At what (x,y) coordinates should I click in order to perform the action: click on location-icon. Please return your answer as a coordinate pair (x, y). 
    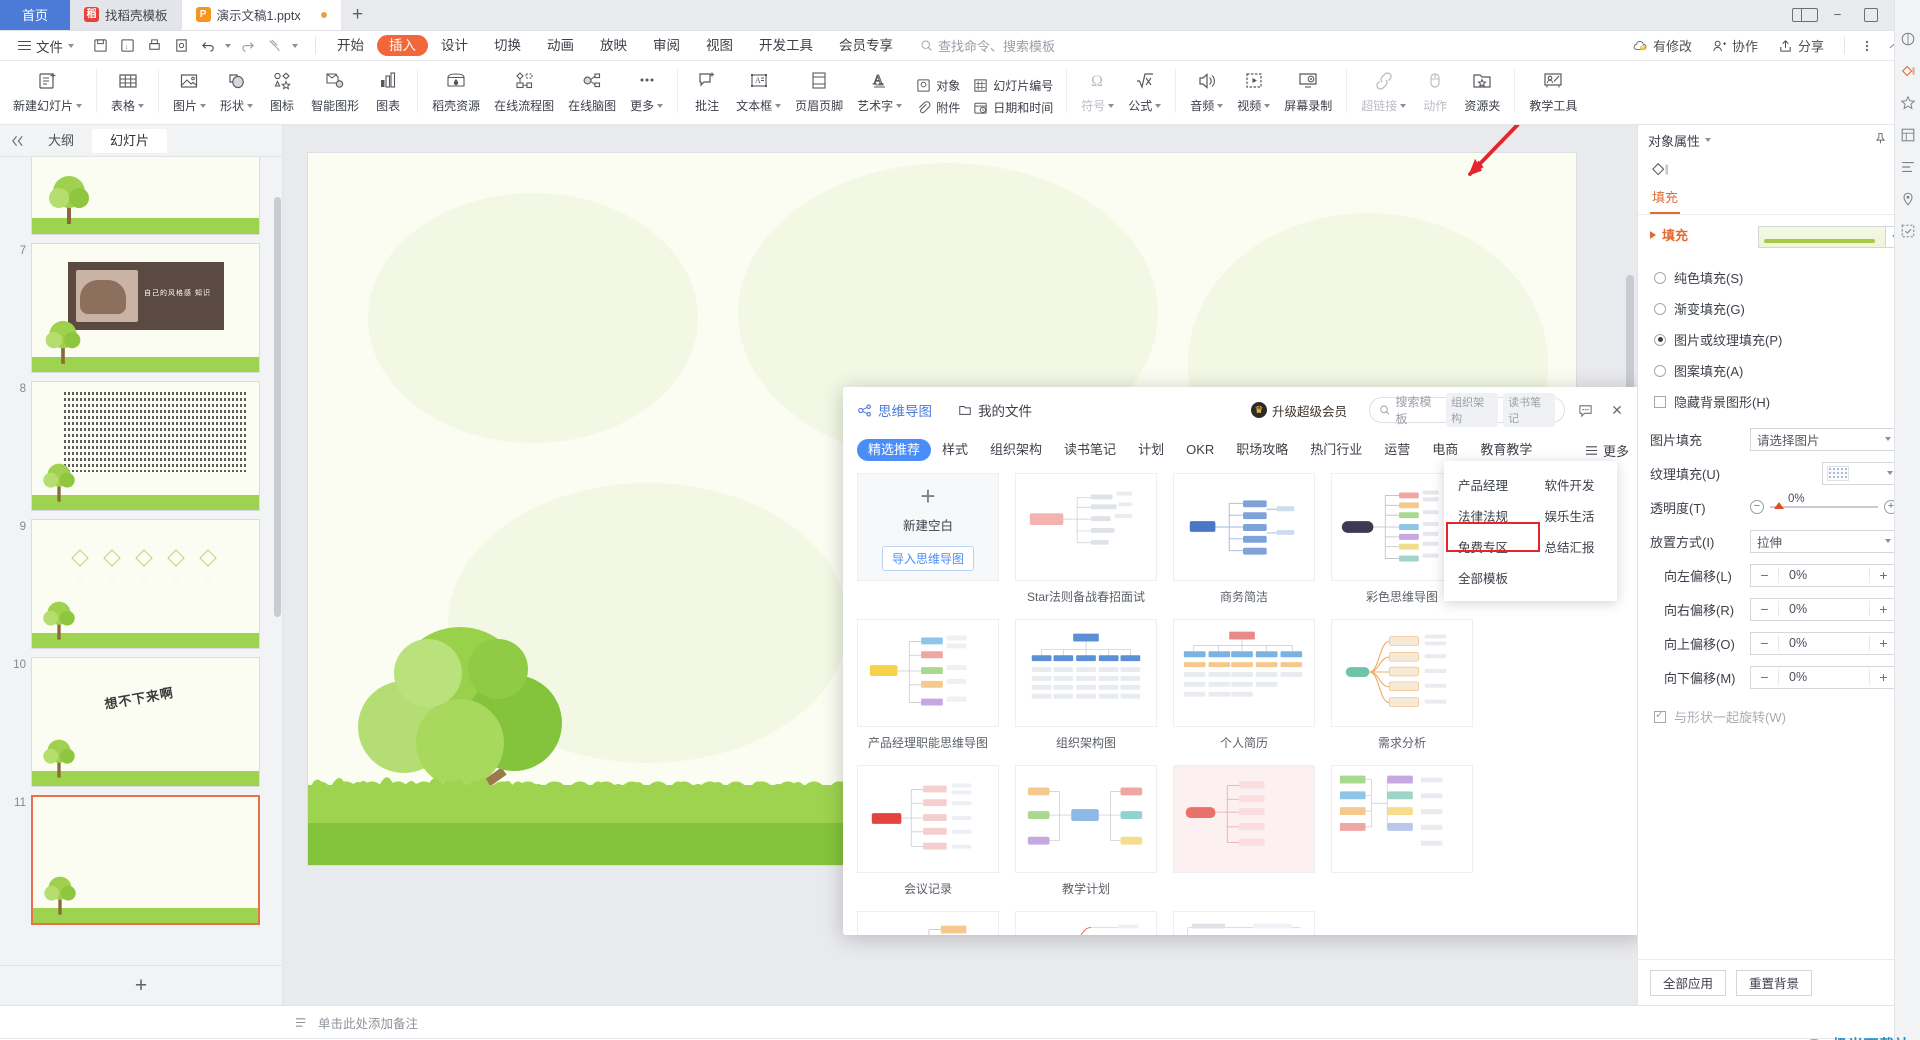
    Looking at the image, I should click on (1908, 199).